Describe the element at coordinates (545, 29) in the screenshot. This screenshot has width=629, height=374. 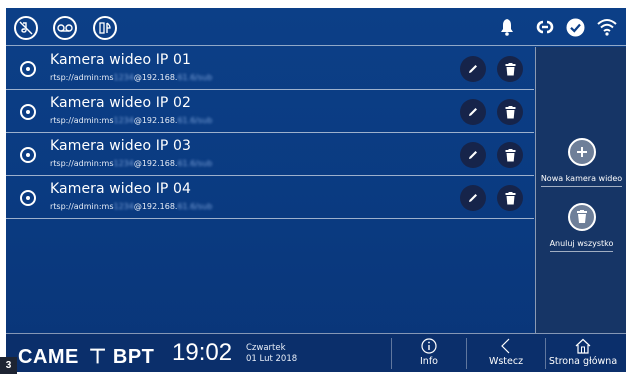
I see `link-icon` at that location.